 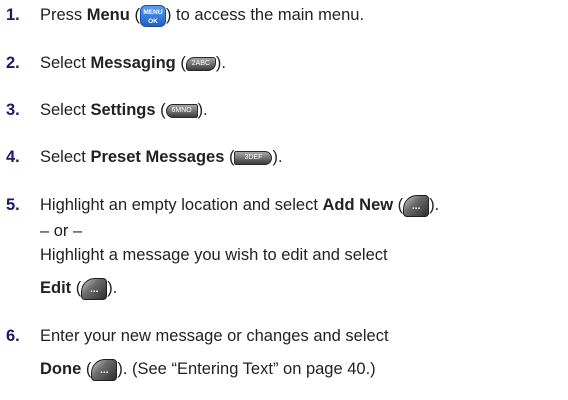 I want to click on step-number: 3., so click(x=13, y=110).